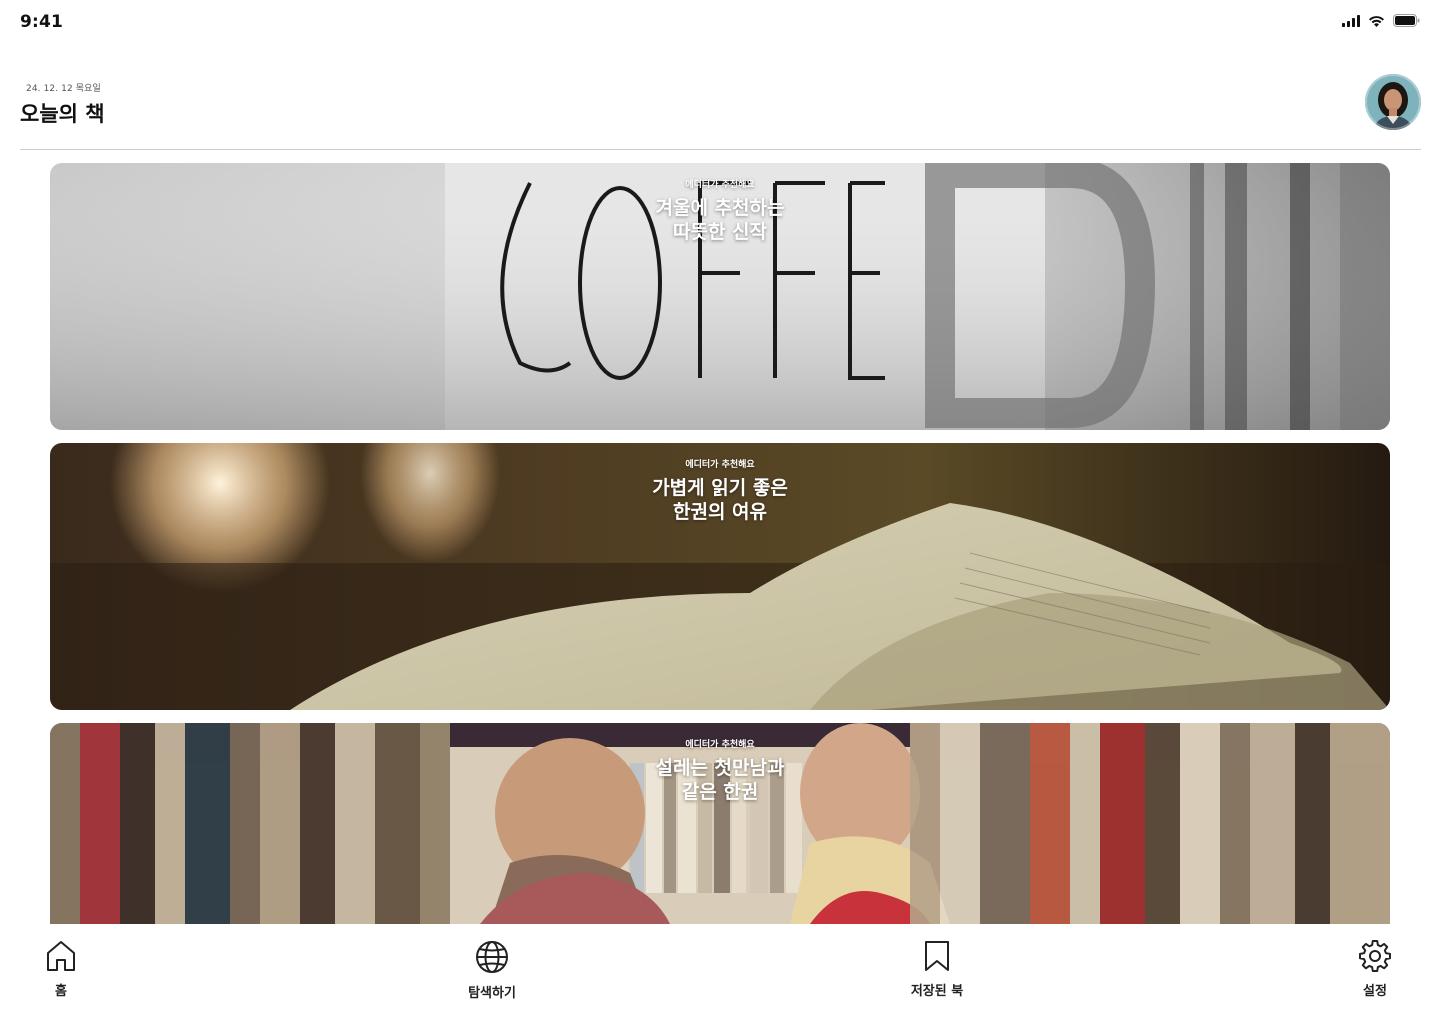  What do you see at coordinates (1375, 991) in the screenshot?
I see `tab-label: 설정` at bounding box center [1375, 991].